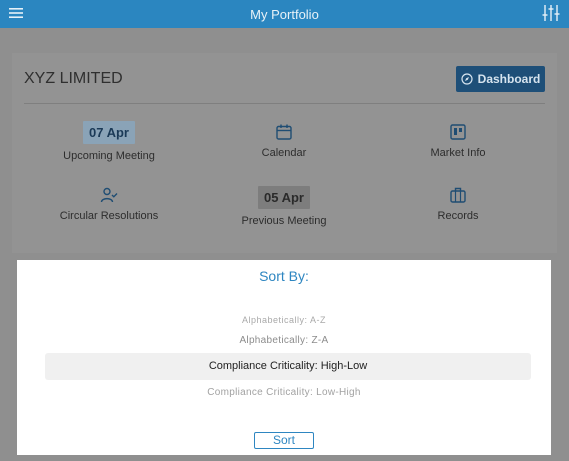 The height and width of the screenshot is (461, 569). Describe the element at coordinates (284, 141) in the screenshot. I see `tile-calendar: Calendar` at that location.